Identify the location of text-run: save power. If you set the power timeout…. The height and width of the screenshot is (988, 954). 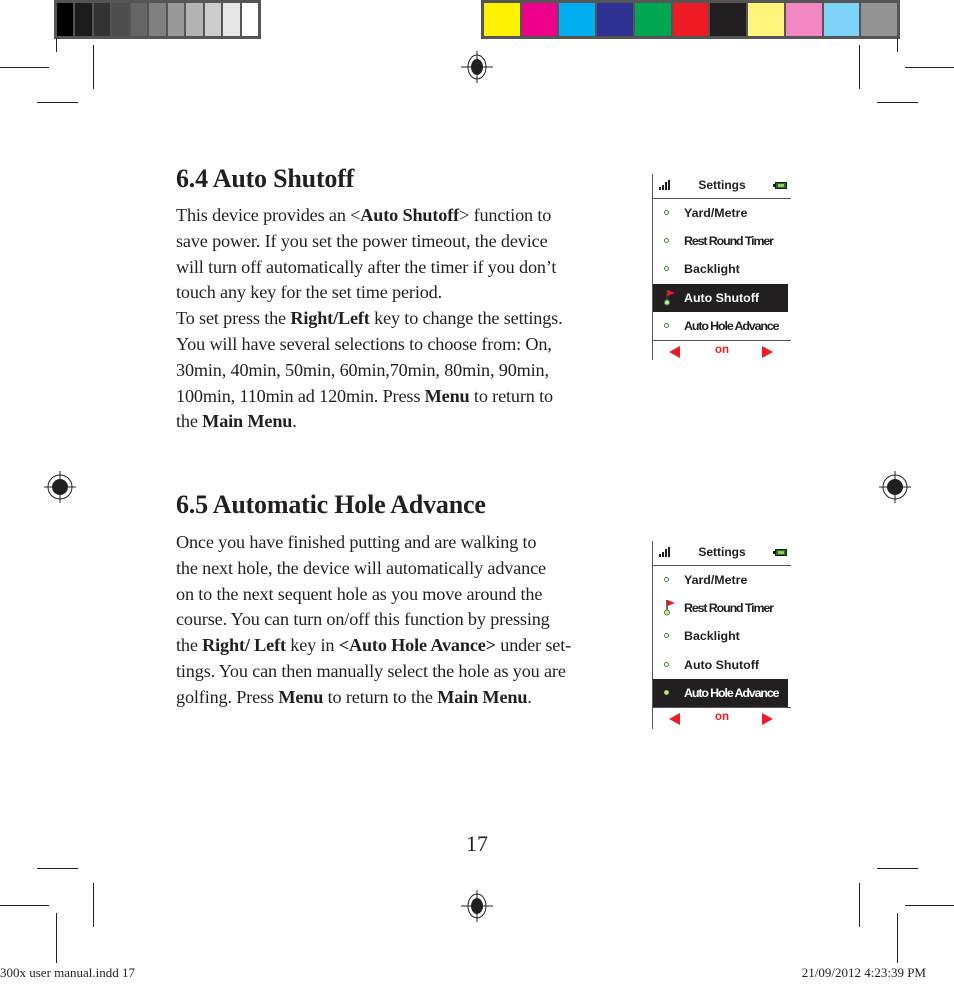
(362, 240).